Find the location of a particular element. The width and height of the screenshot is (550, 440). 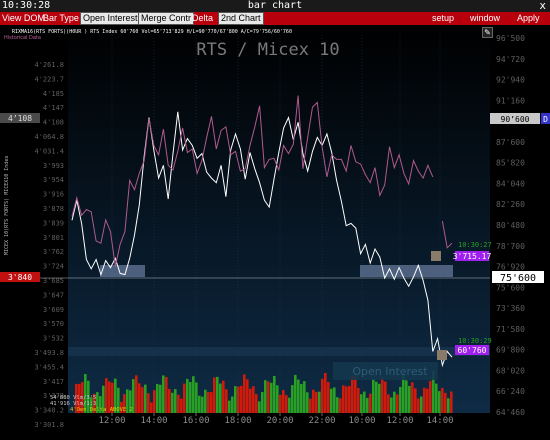

left-tick-label: 3'417 is located at coordinates (53, 382).